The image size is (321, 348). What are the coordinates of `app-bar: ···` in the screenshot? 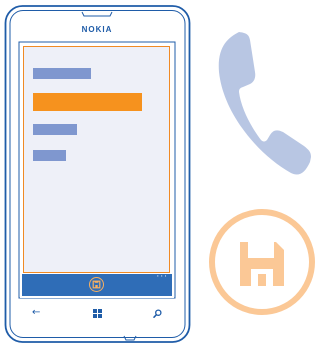 It's located at (97, 284).